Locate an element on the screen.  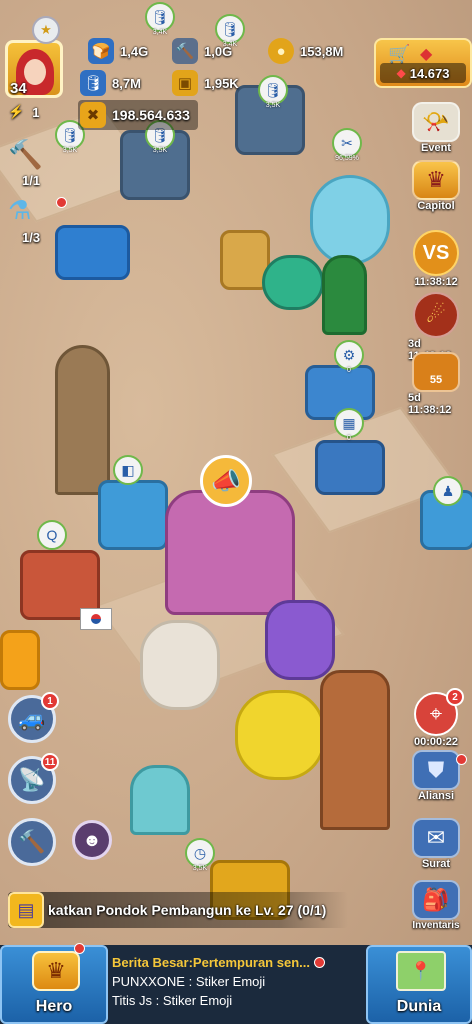
gem-count: 14.673 is located at coordinates (429, 73).